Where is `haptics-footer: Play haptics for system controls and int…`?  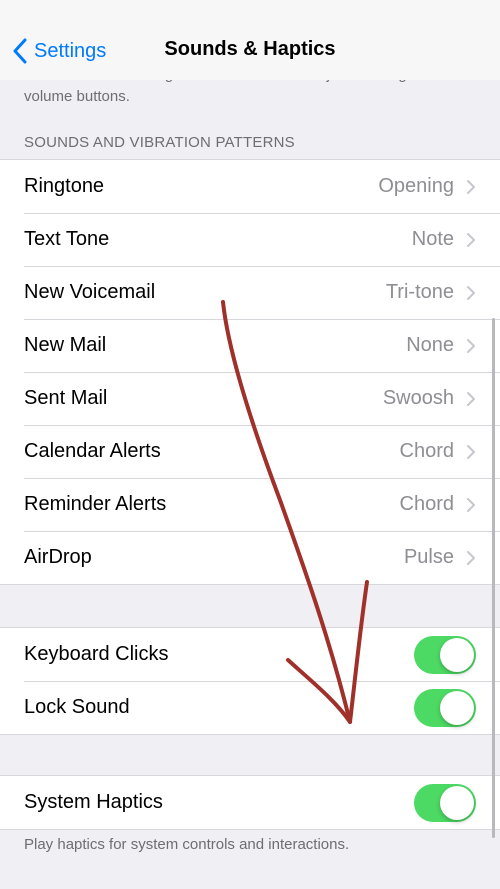 haptics-footer: Play haptics for system controls and int… is located at coordinates (187, 844).